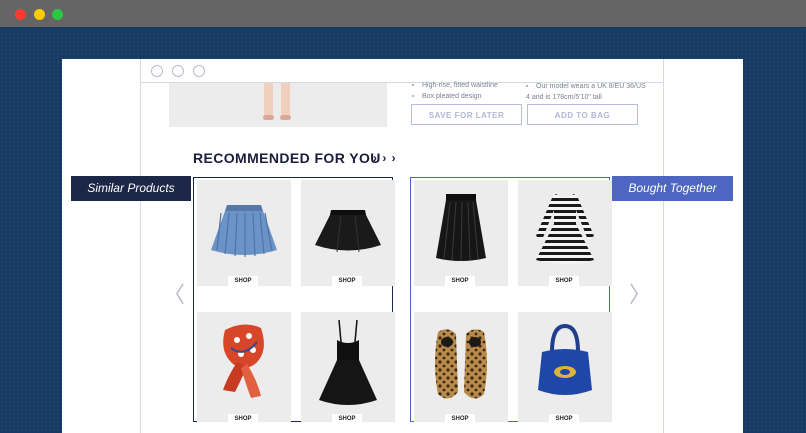 This screenshot has height=433, width=806. I want to click on similar-products-group: SHOP SHOP SHOP SHOP, so click(294, 299).